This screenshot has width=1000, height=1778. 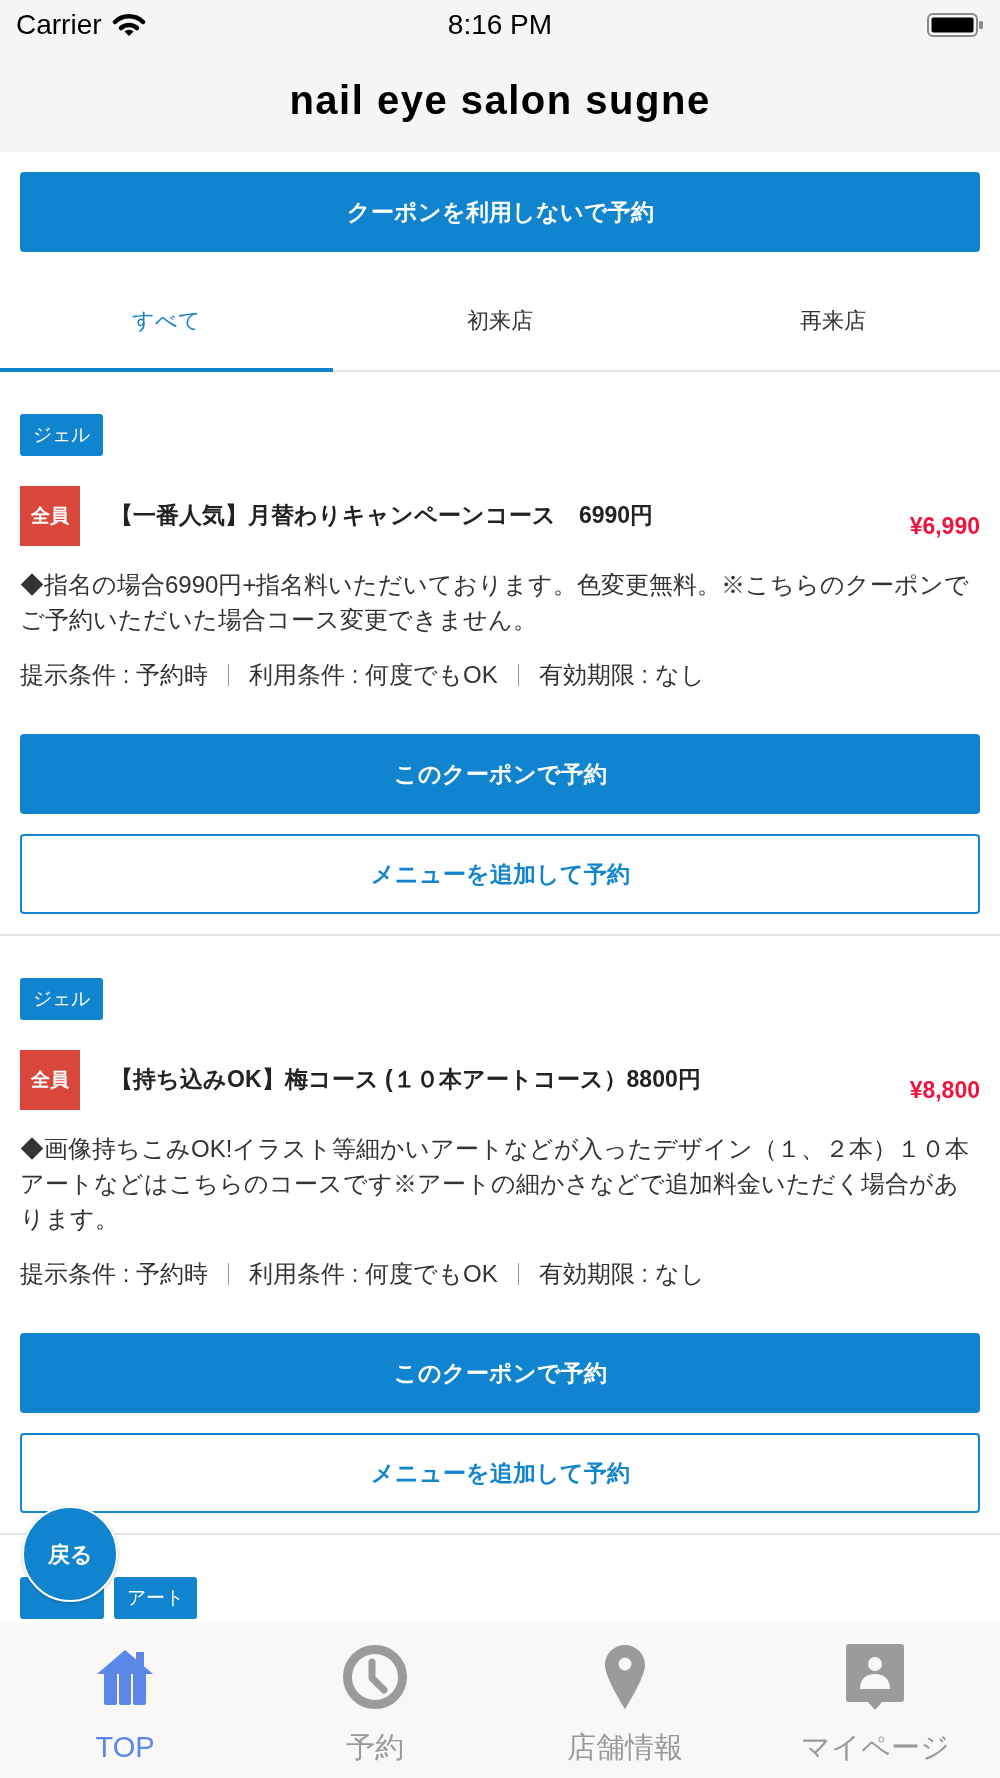 What do you see at coordinates (375, 1677) in the screenshot?
I see `clock-icon` at bounding box center [375, 1677].